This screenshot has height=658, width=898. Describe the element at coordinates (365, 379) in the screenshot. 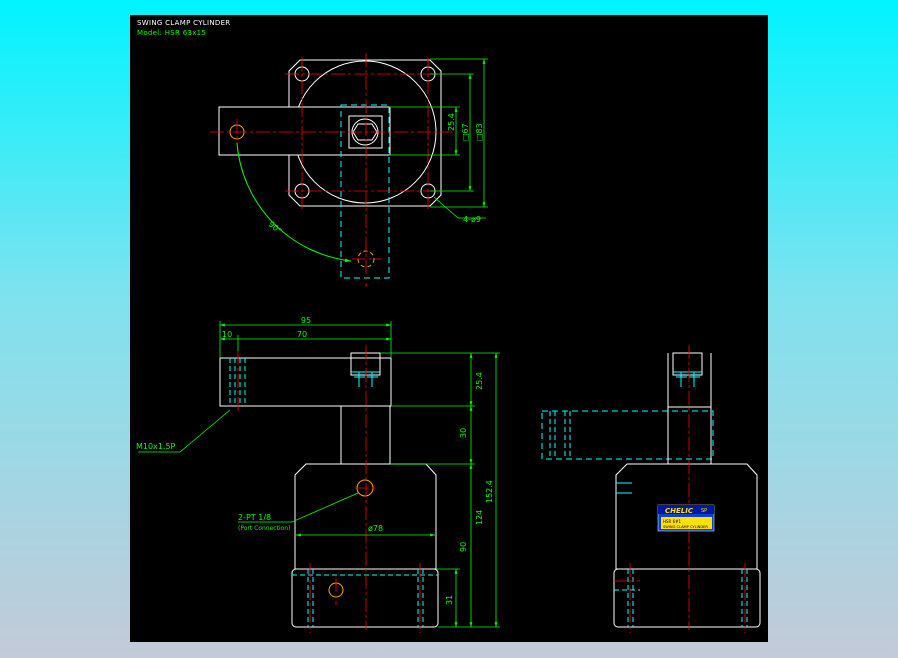

I see `nut-detail` at that location.